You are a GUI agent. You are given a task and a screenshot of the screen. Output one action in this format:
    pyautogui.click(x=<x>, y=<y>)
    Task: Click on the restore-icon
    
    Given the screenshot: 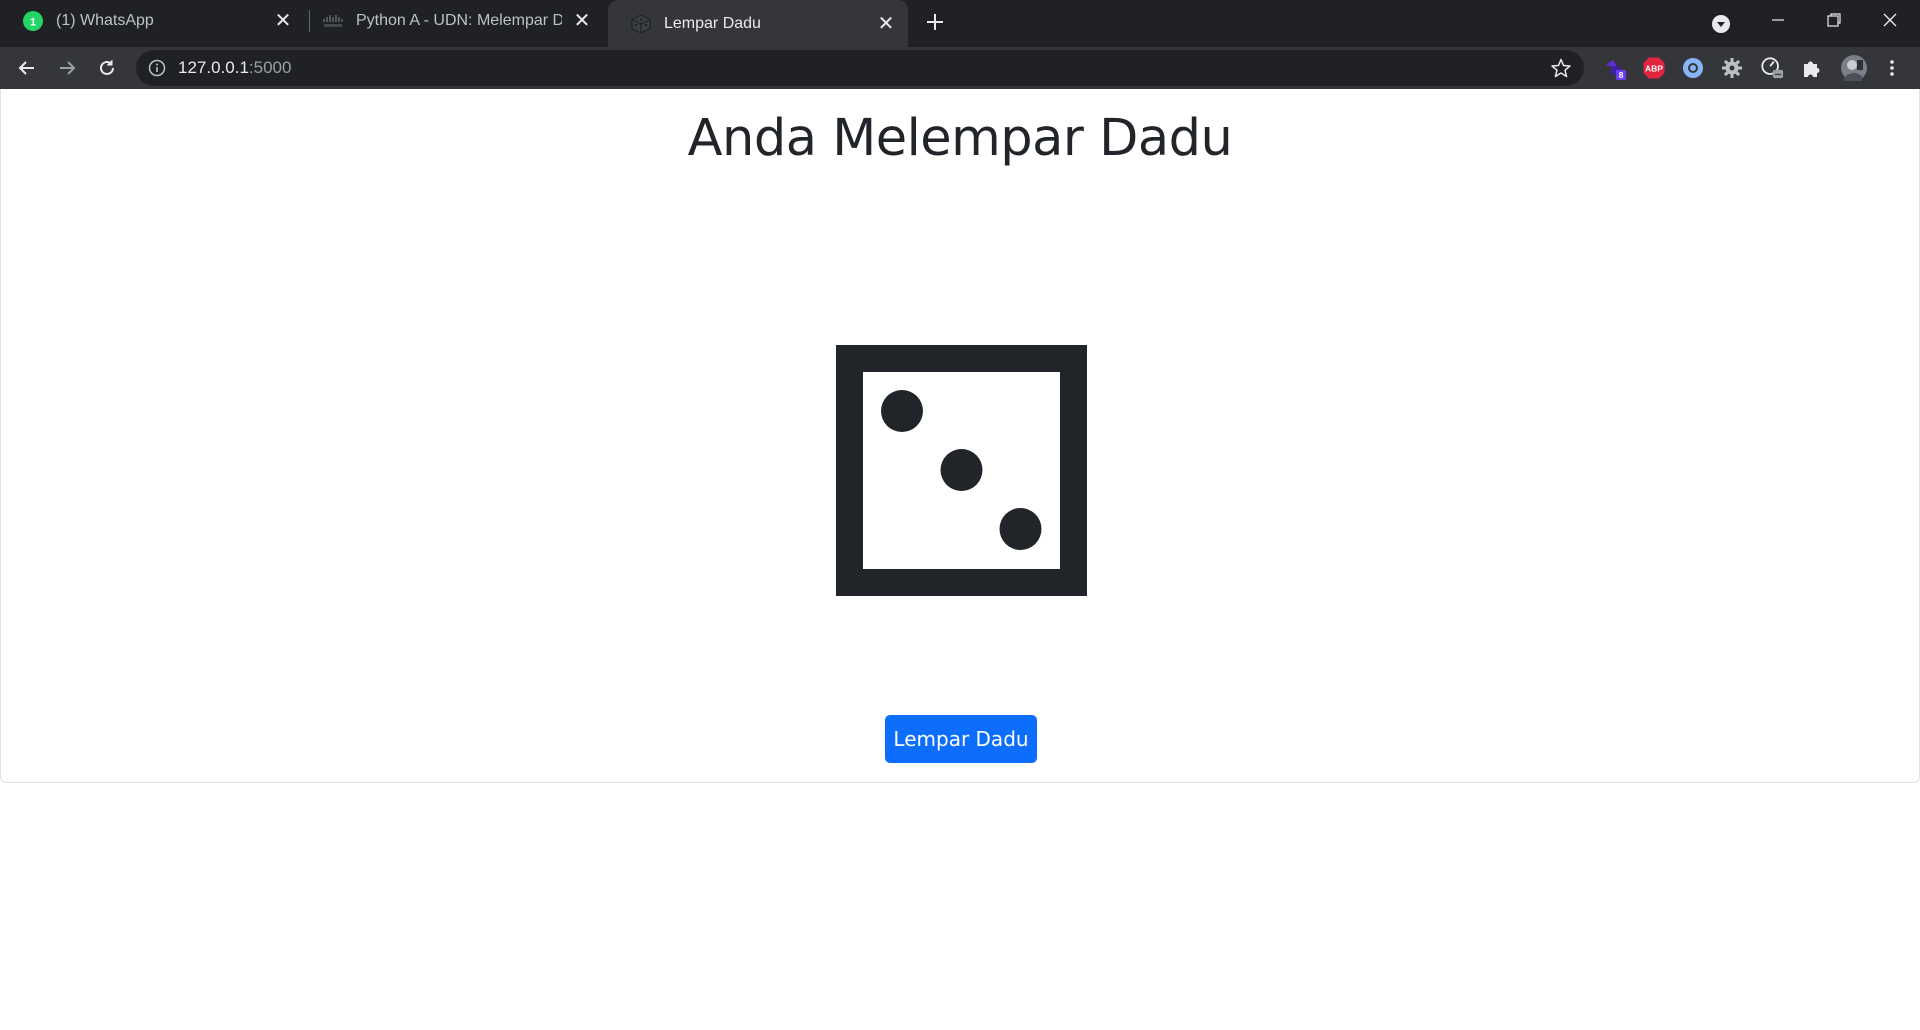 What is the action you would take?
    pyautogui.click(x=1834, y=20)
    